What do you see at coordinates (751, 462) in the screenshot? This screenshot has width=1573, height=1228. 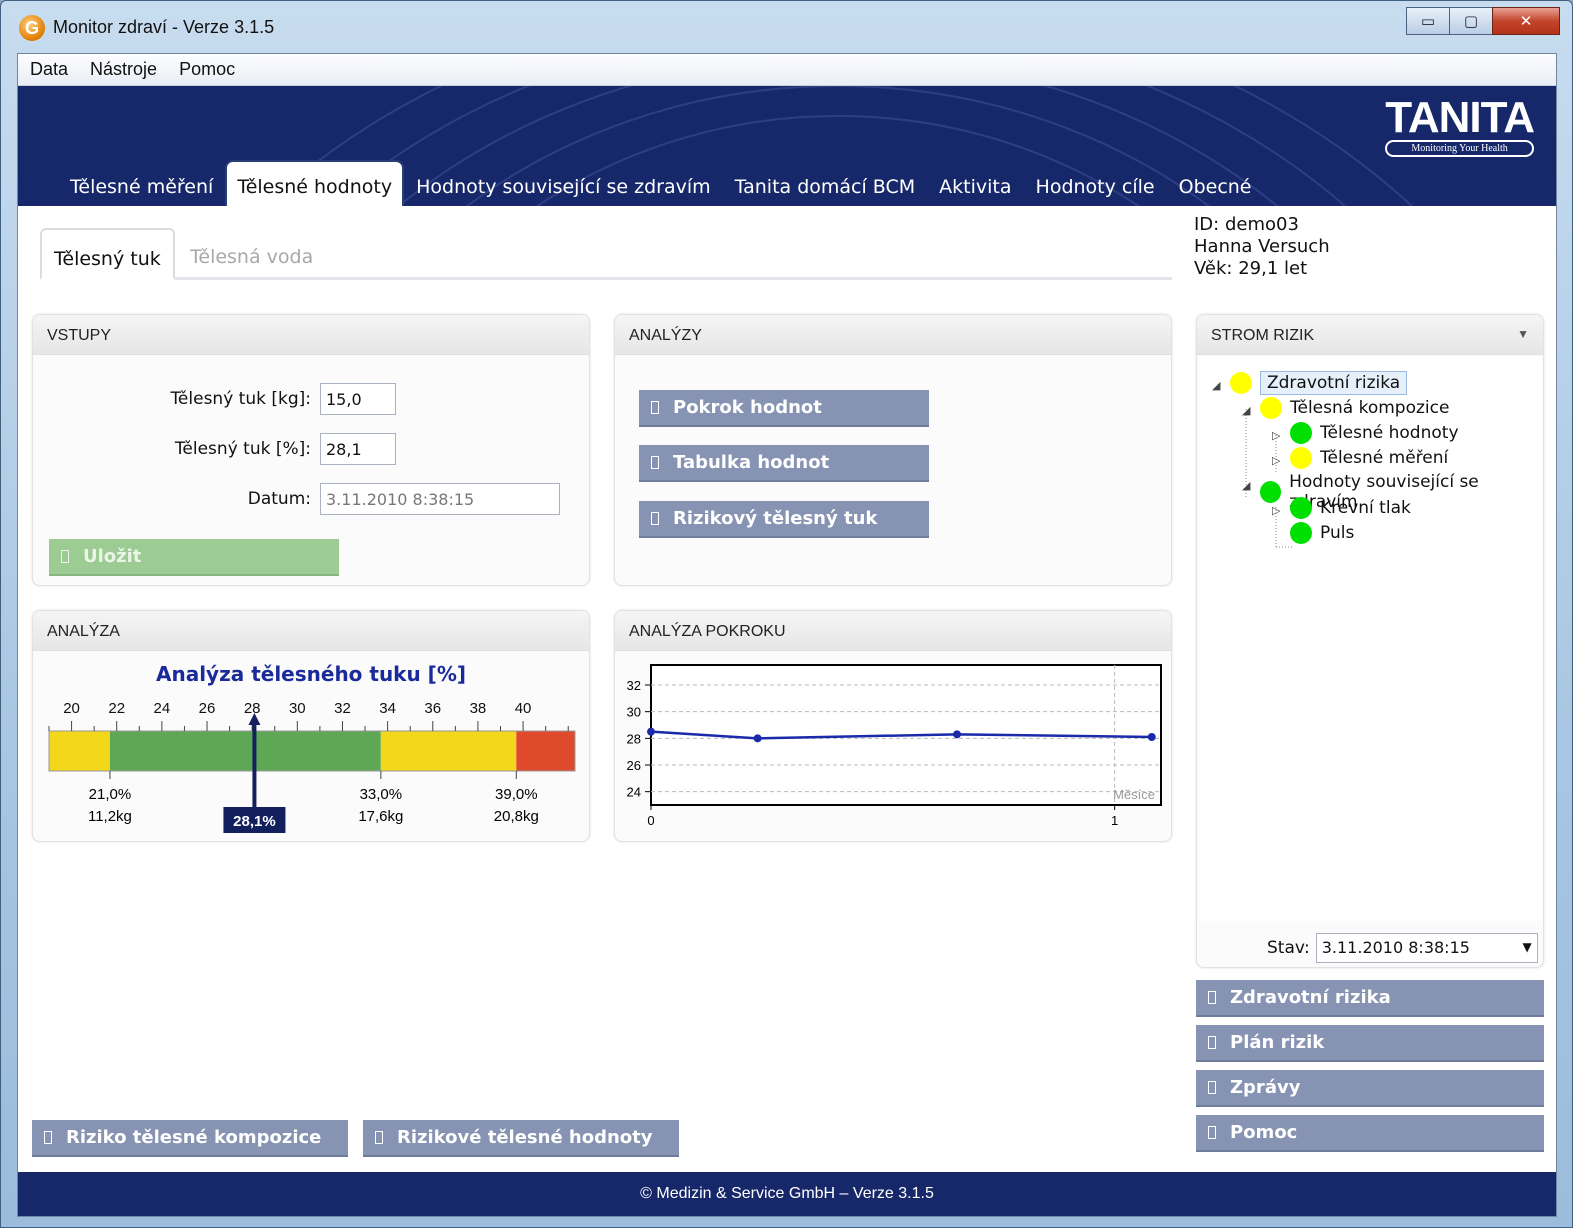 I see `values-table-label: Tabulka hodnot` at bounding box center [751, 462].